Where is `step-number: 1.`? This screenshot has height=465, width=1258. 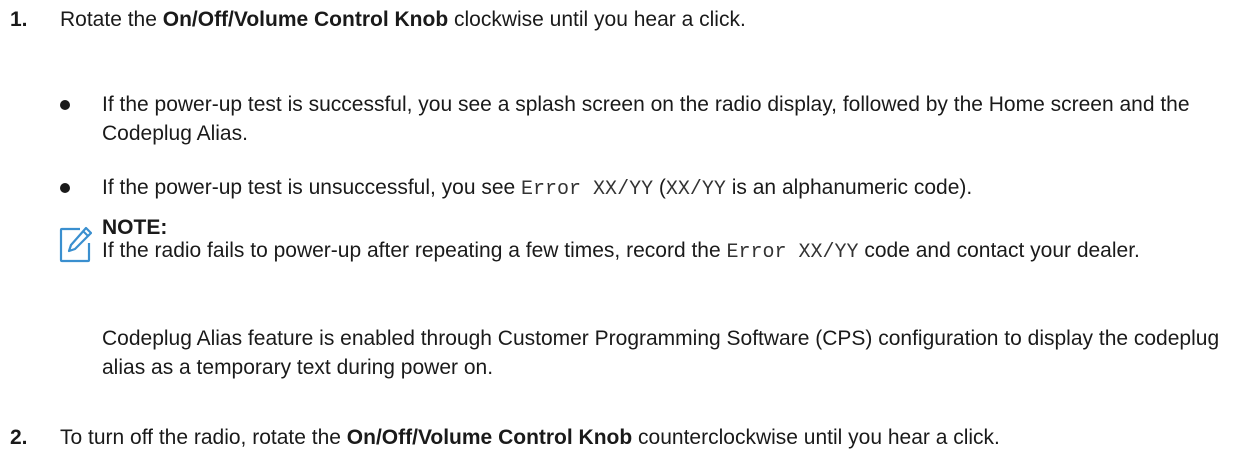
step-number: 1. is located at coordinates (19, 19).